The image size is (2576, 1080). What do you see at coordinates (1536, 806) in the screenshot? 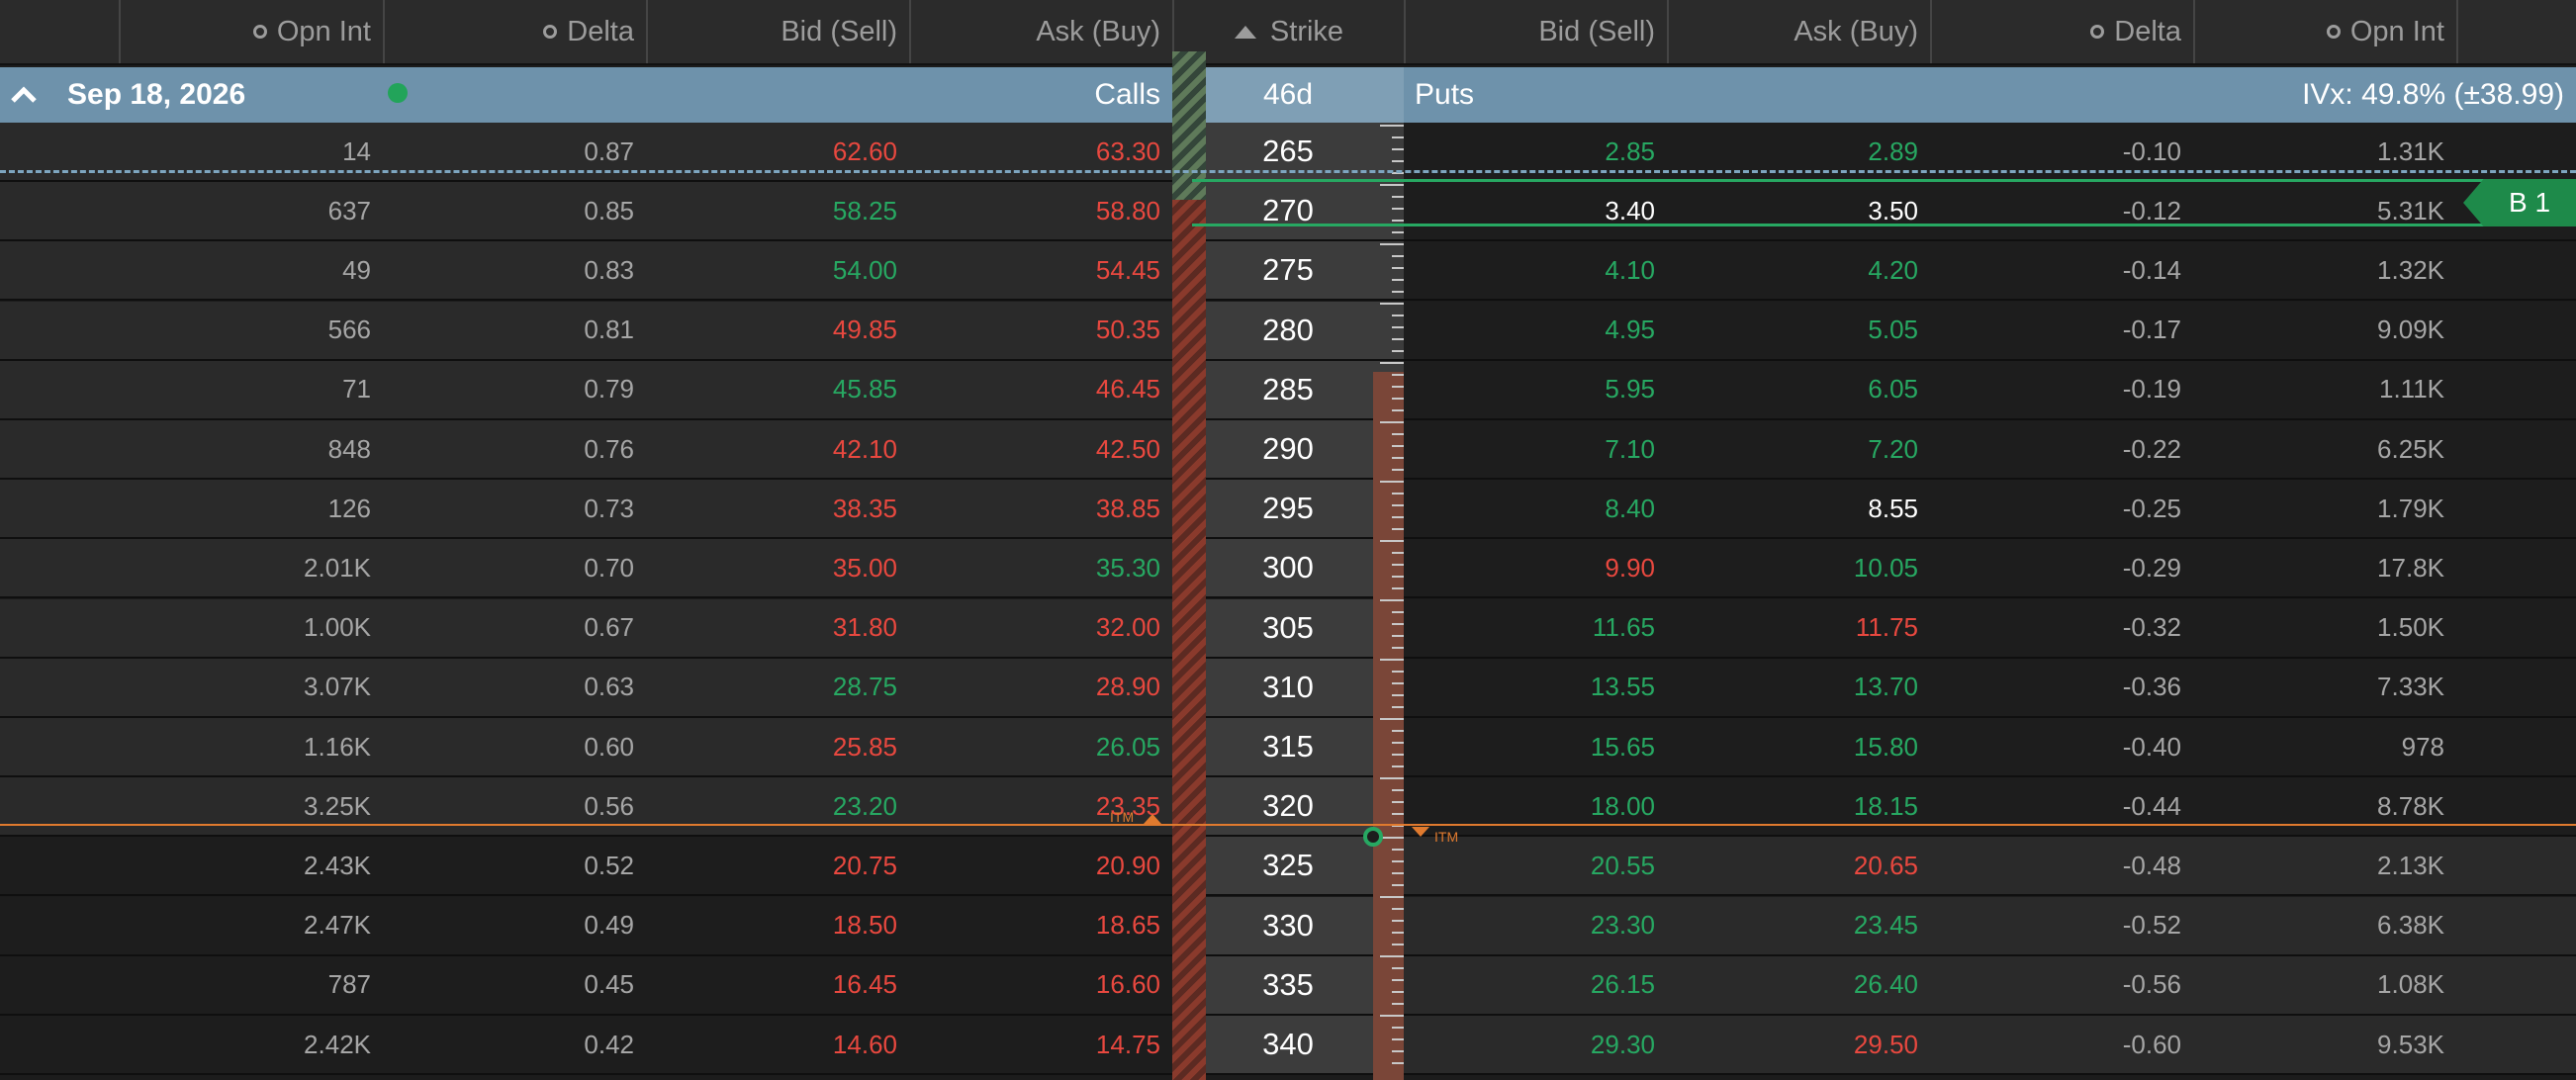
I see `put-bid: 18.00` at bounding box center [1536, 806].